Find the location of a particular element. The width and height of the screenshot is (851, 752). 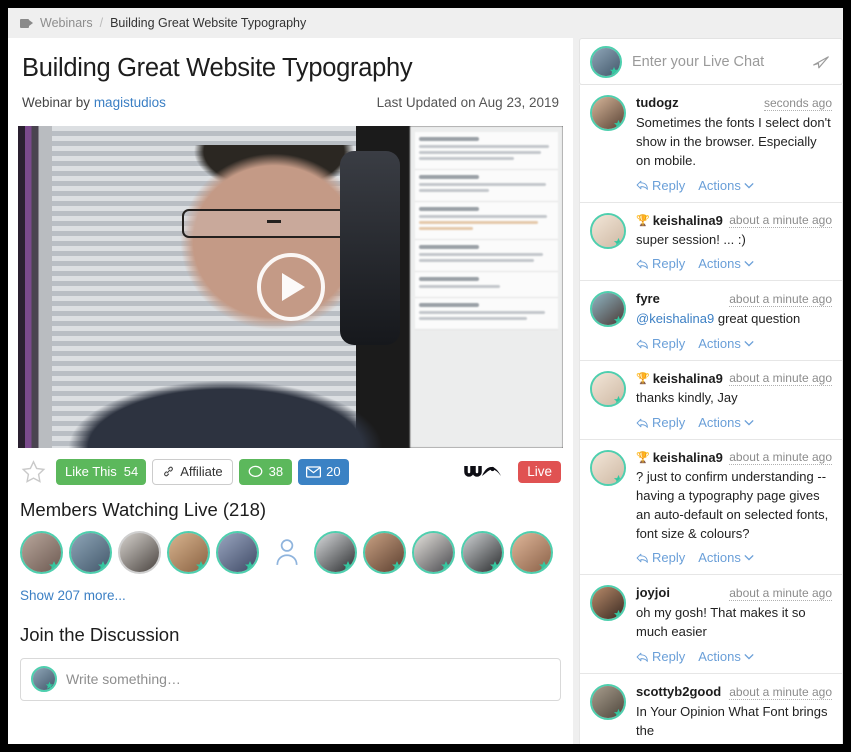

star-outline-icon is located at coordinates (33, 472).